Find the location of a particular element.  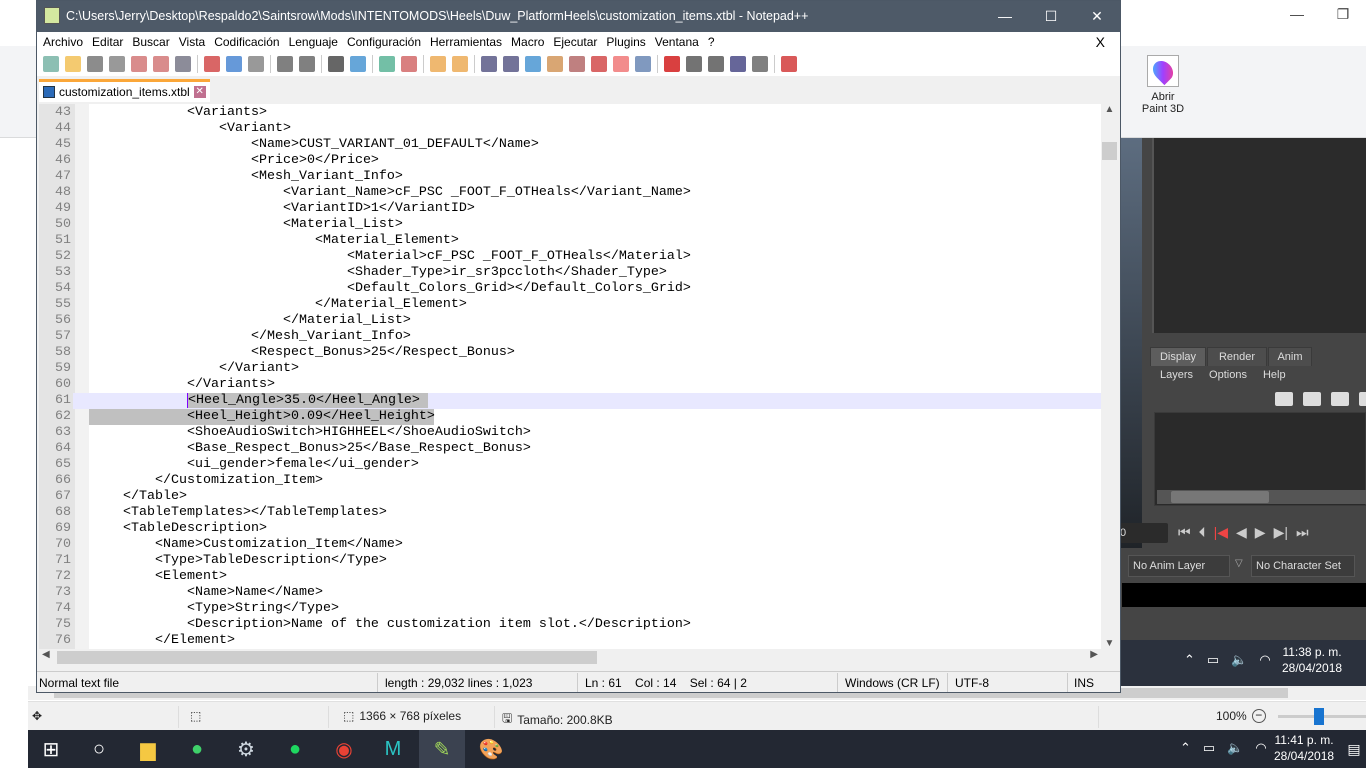

copy-icon is located at coordinates (234, 64).